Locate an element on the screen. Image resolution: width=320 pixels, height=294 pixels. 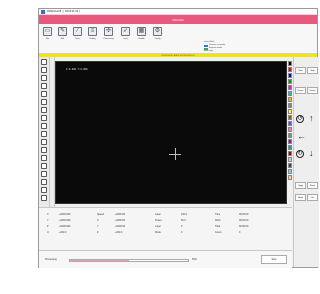
panel-home-button: Home is located at coordinates (300, 197).